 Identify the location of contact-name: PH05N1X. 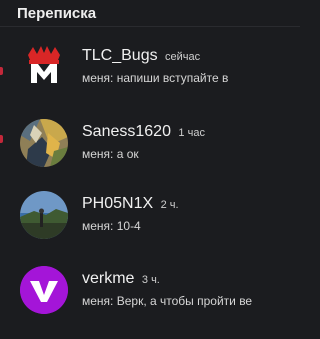
(118, 203).